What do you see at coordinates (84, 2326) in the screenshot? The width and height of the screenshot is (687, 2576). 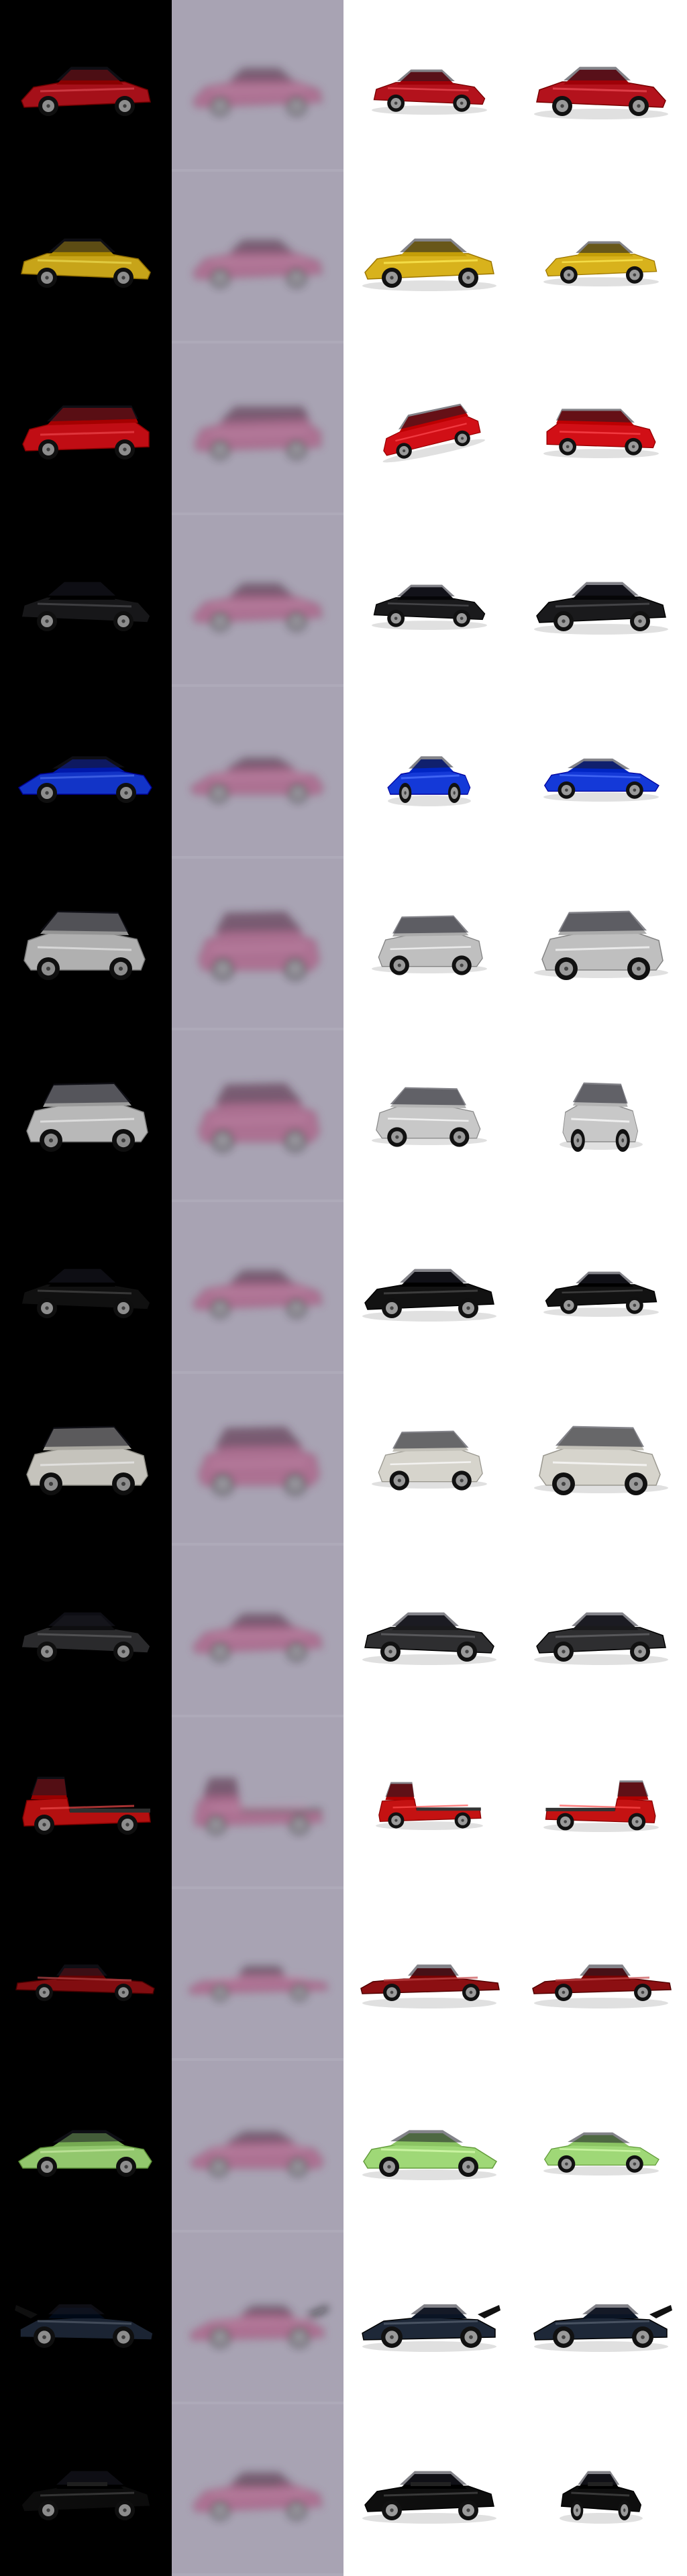 I see `dark-render-image` at bounding box center [84, 2326].